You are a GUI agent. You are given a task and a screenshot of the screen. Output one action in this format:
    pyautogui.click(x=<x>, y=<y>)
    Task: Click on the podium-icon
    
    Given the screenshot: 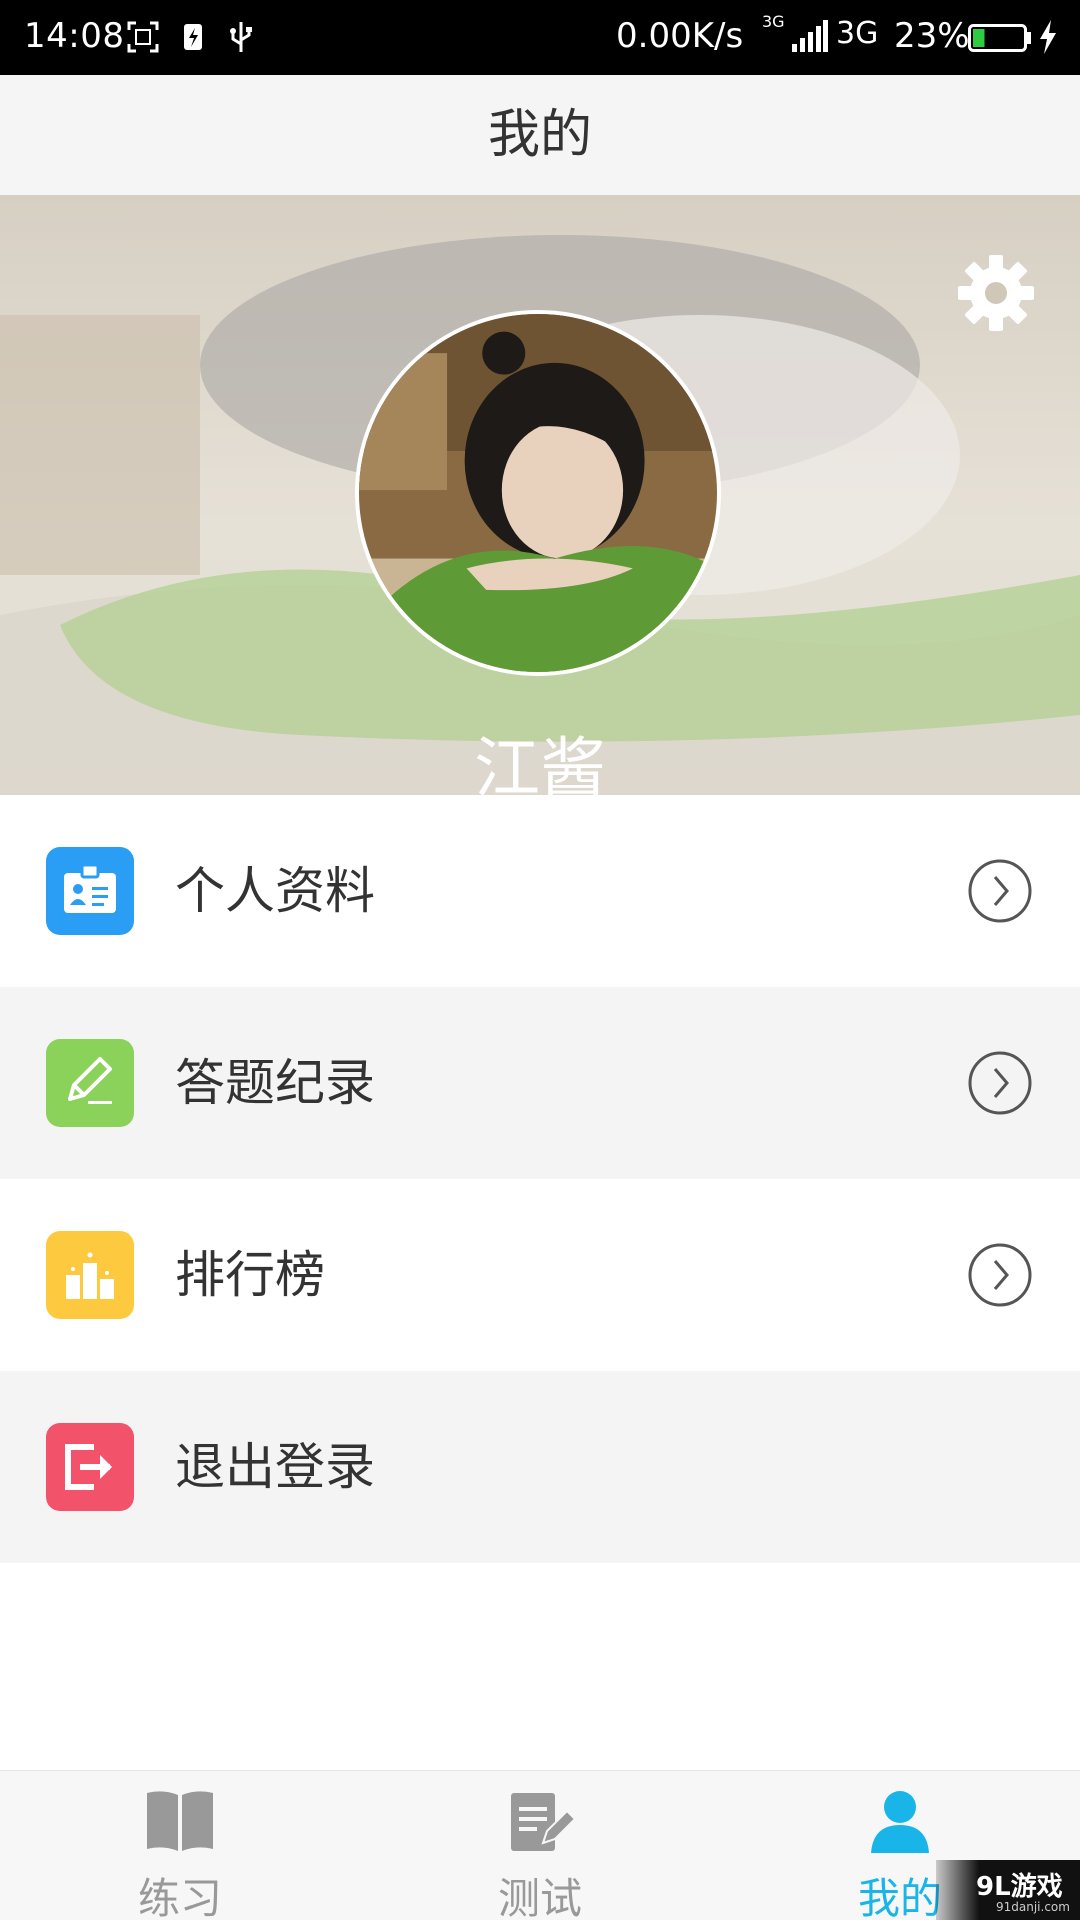 What is the action you would take?
    pyautogui.click(x=90, y=1275)
    